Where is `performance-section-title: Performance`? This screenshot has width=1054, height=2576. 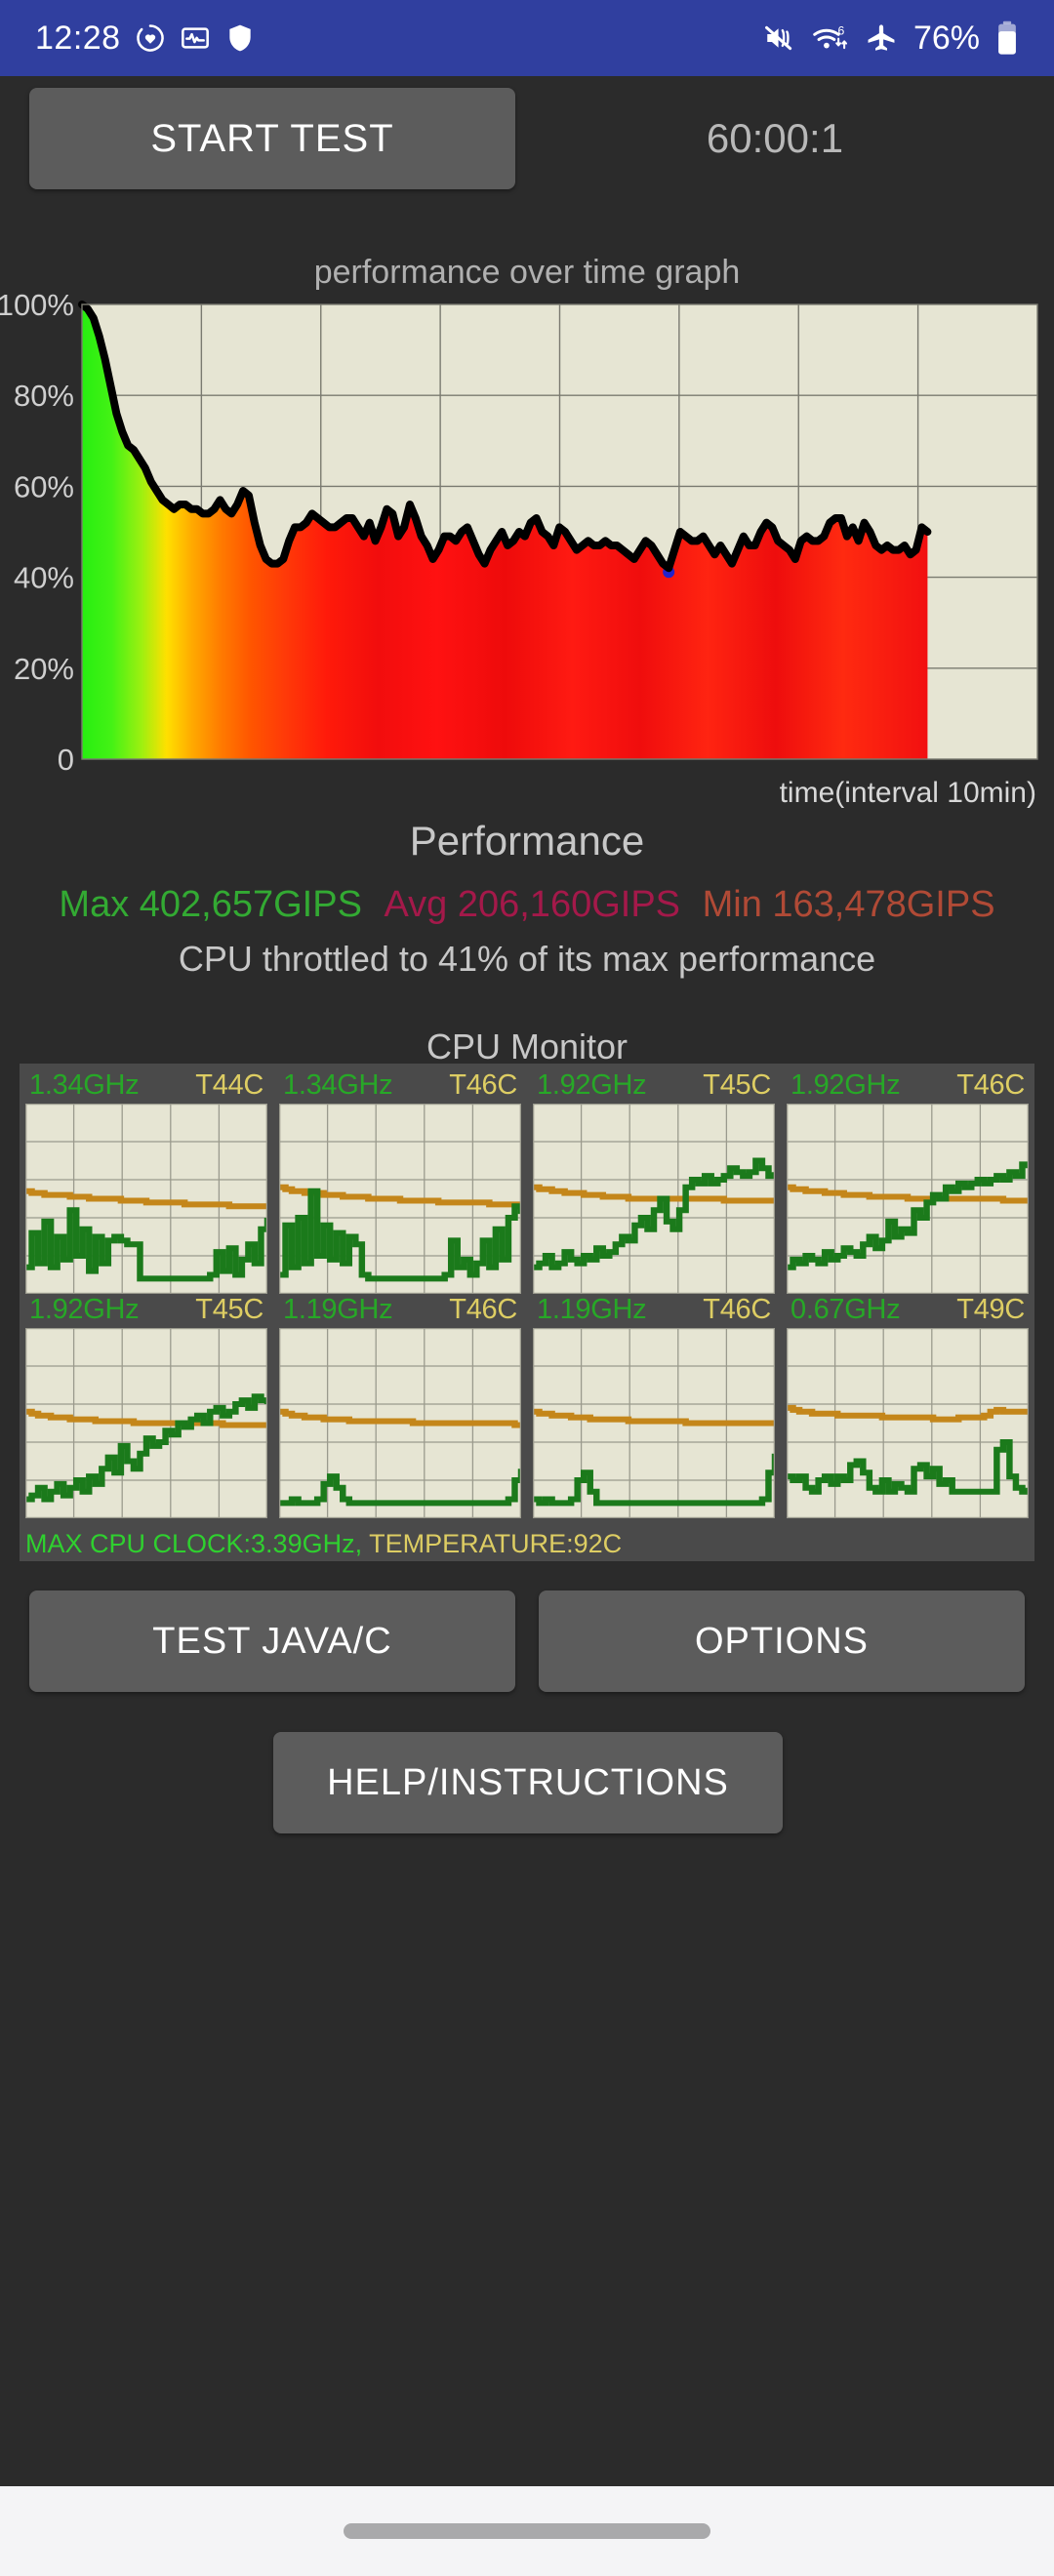
performance-section-title: Performance is located at coordinates (527, 841).